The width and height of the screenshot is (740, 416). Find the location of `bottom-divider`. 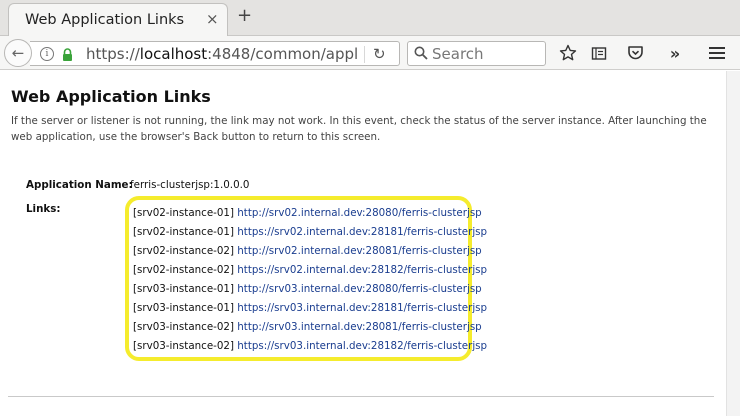

bottom-divider is located at coordinates (361, 396).